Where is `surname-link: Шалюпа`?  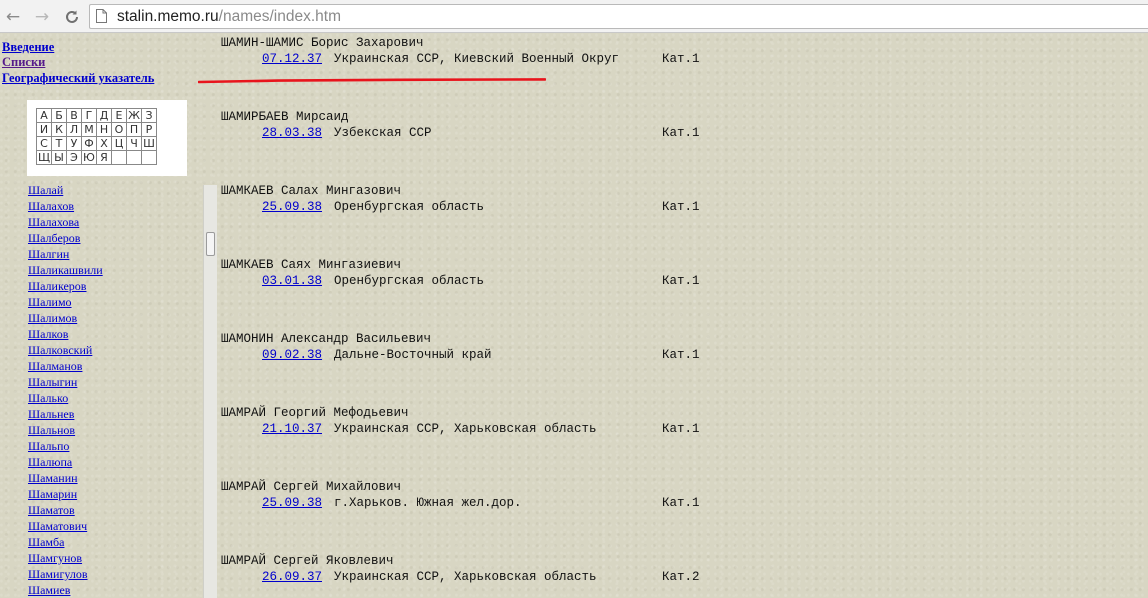 surname-link: Шалюпа is located at coordinates (65, 462).